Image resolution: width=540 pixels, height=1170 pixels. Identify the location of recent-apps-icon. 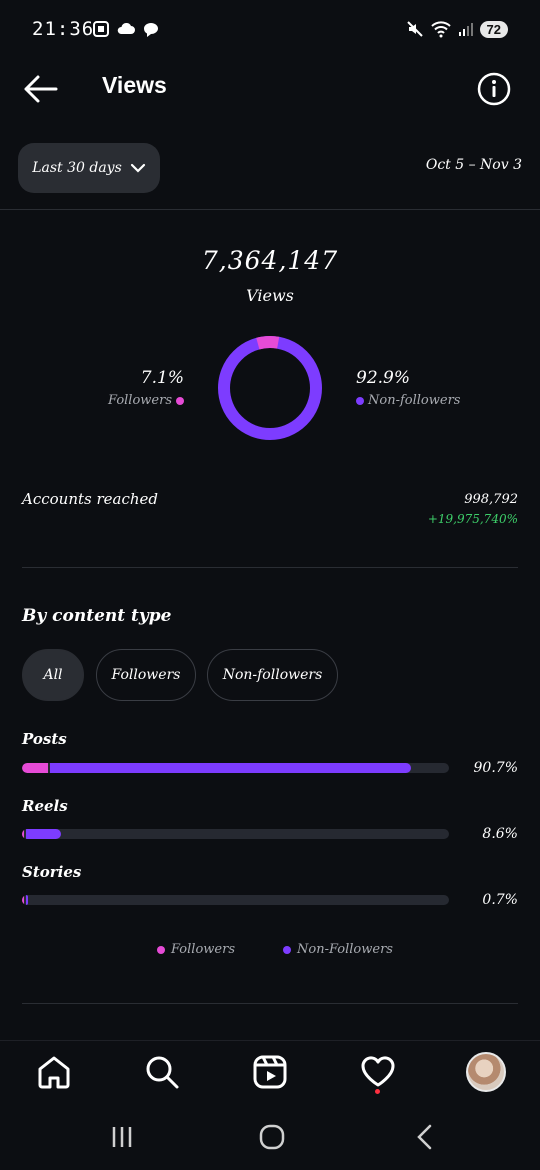
(122, 1137).